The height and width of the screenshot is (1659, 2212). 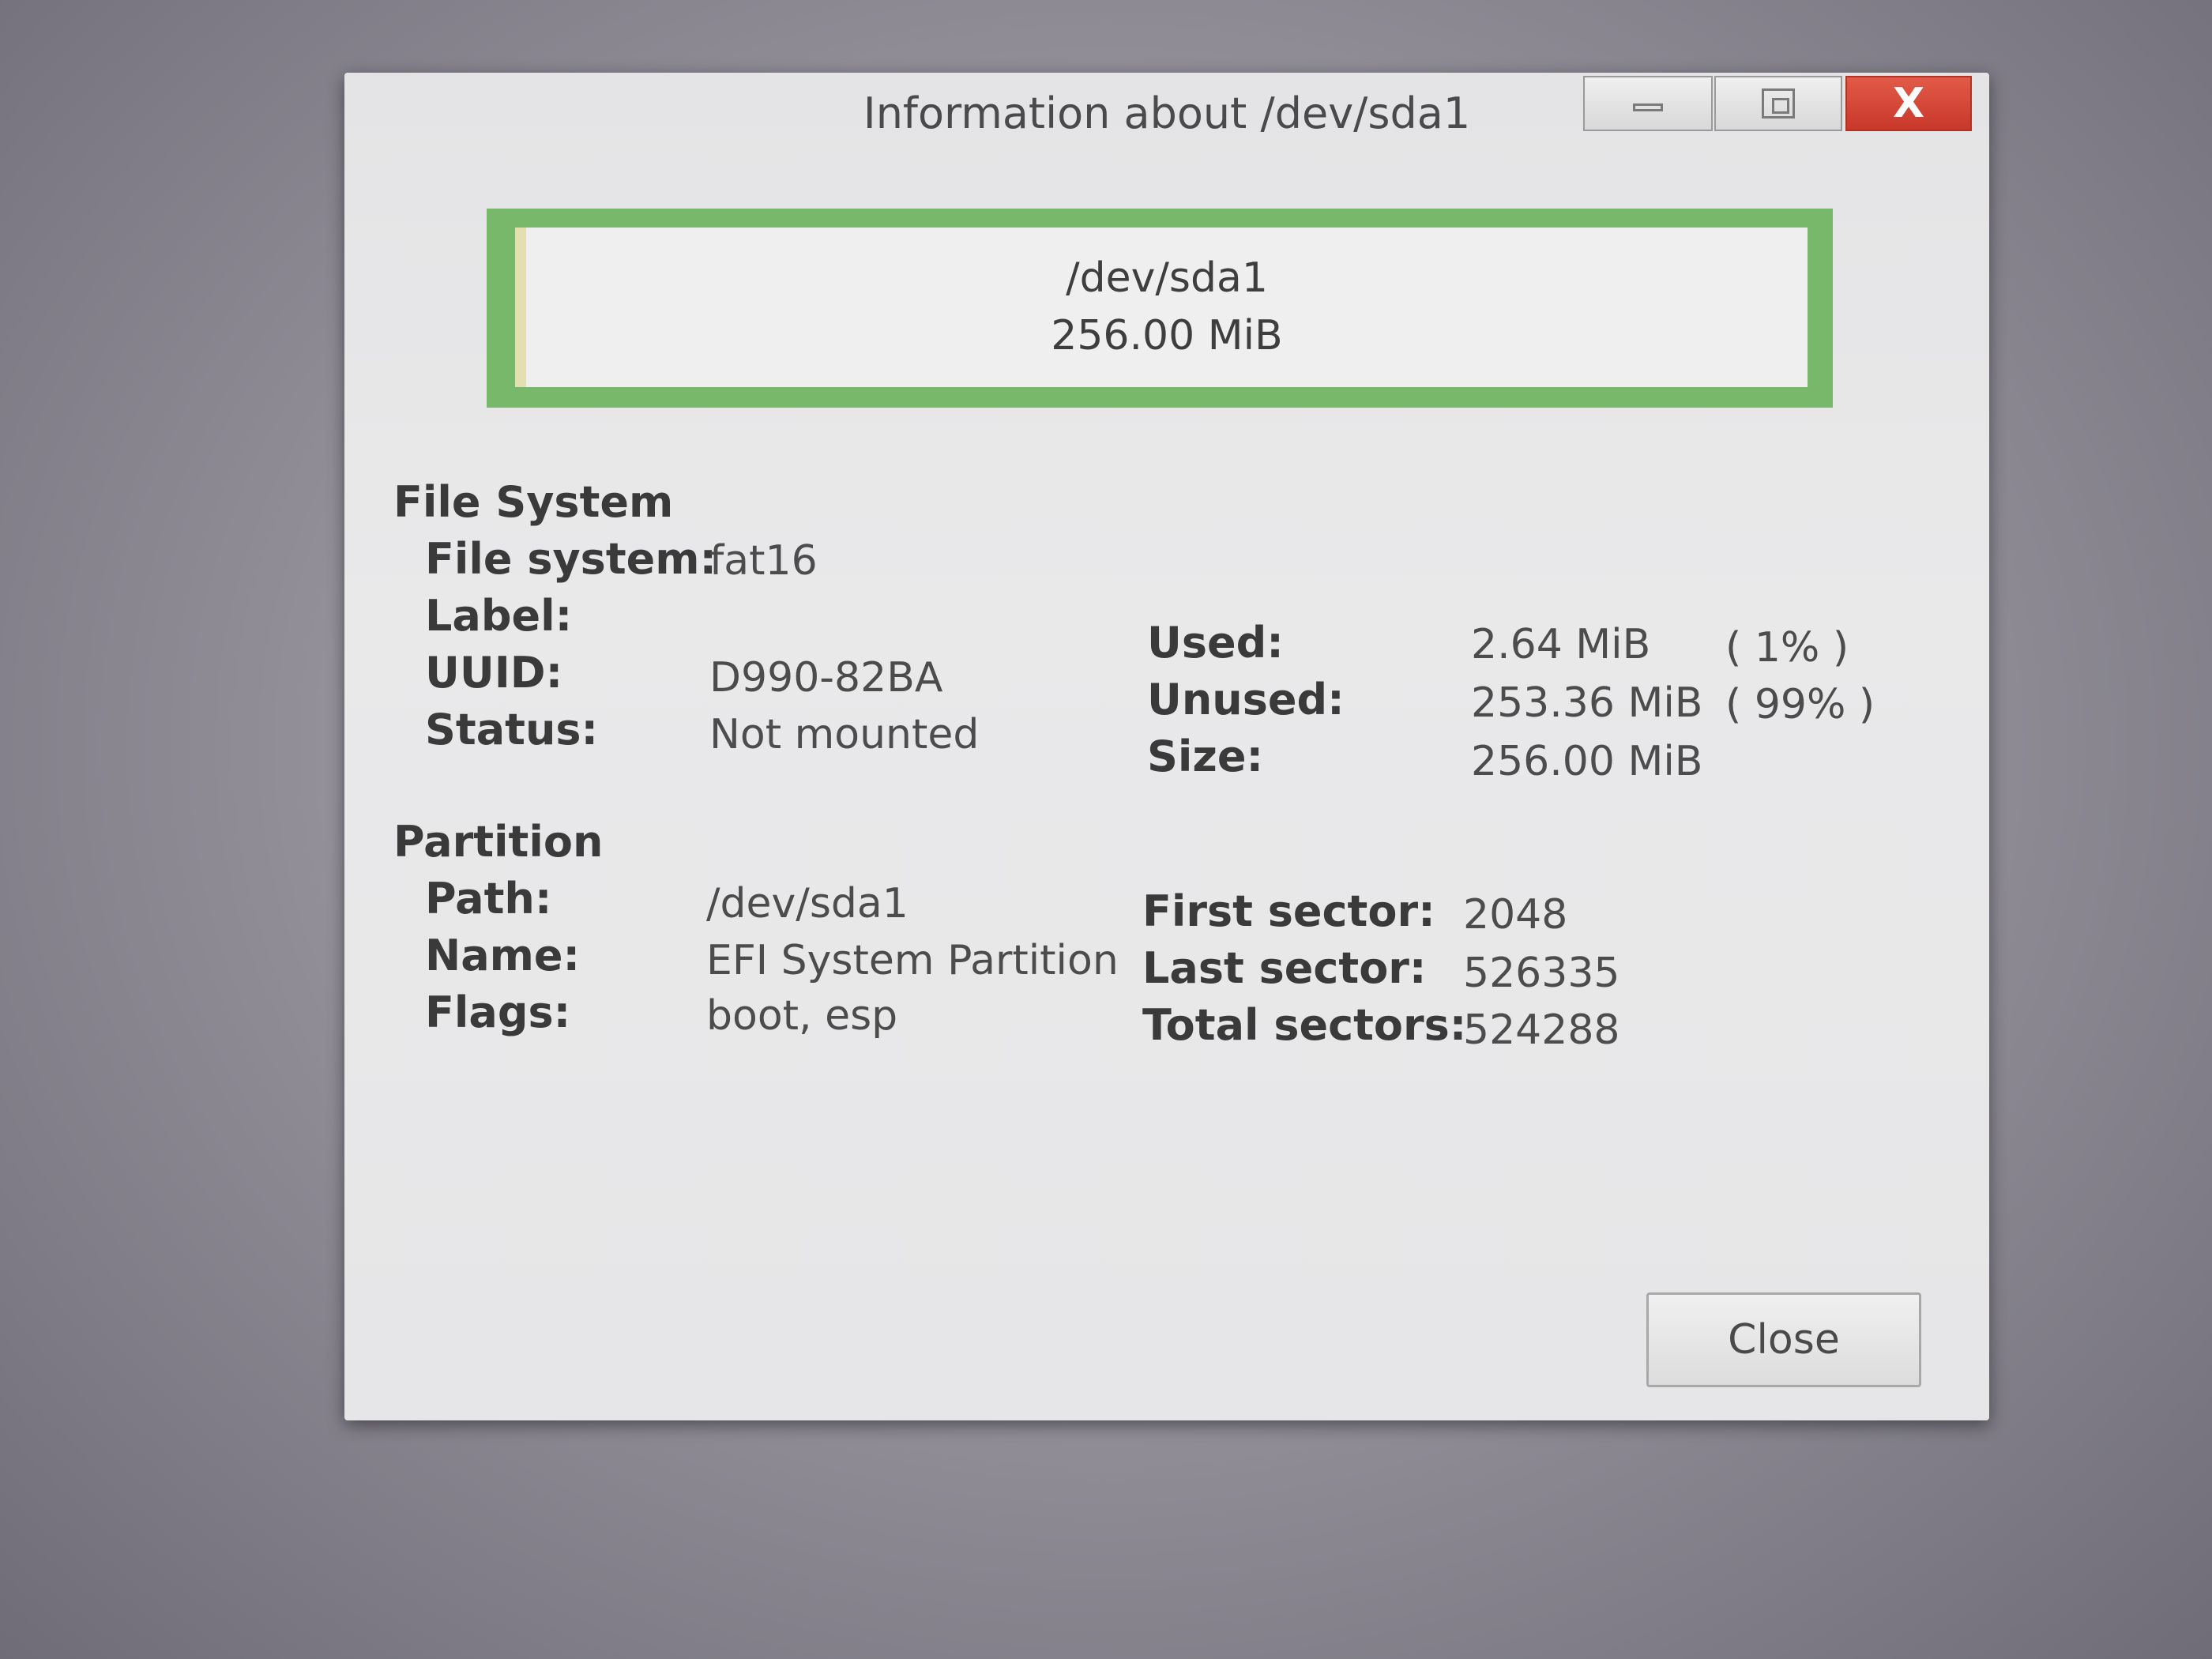 I want to click on window-close-button: X, so click(x=1909, y=104).